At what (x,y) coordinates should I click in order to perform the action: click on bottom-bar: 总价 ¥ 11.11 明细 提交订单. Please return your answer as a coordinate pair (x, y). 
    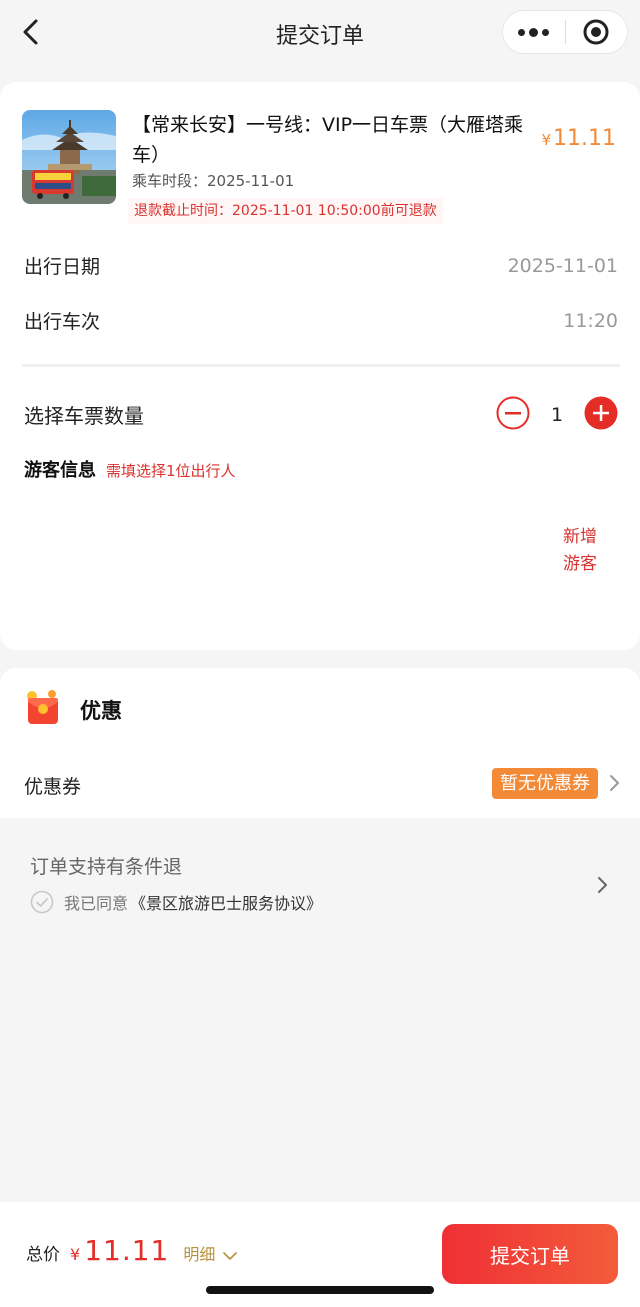
    Looking at the image, I should click on (320, 1254).